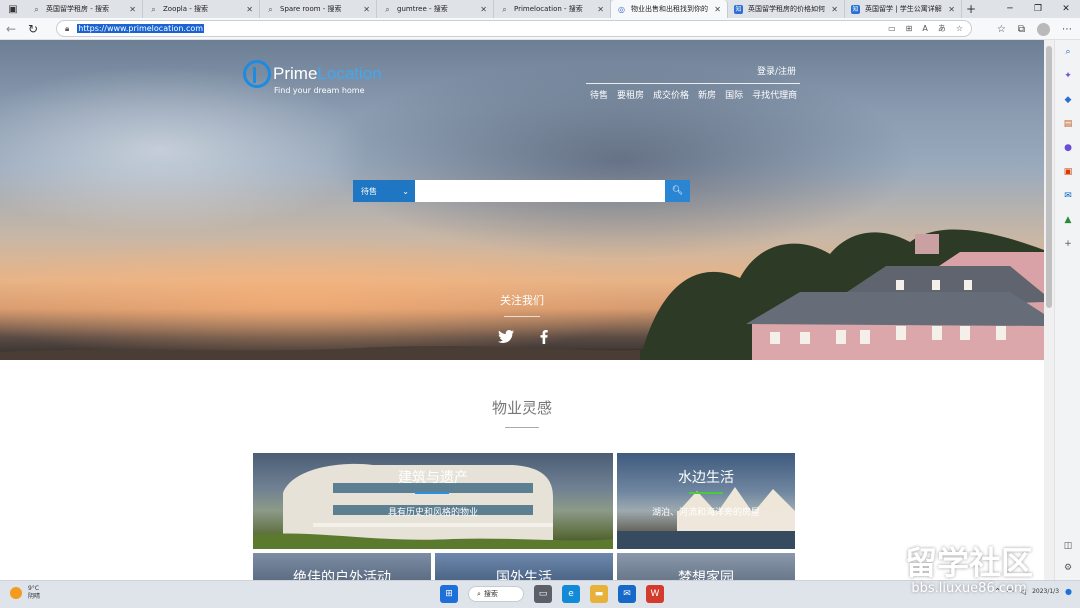  I want to click on browser-tab: ⌕ Spare room - 搜索 ✕, so click(318, 9).